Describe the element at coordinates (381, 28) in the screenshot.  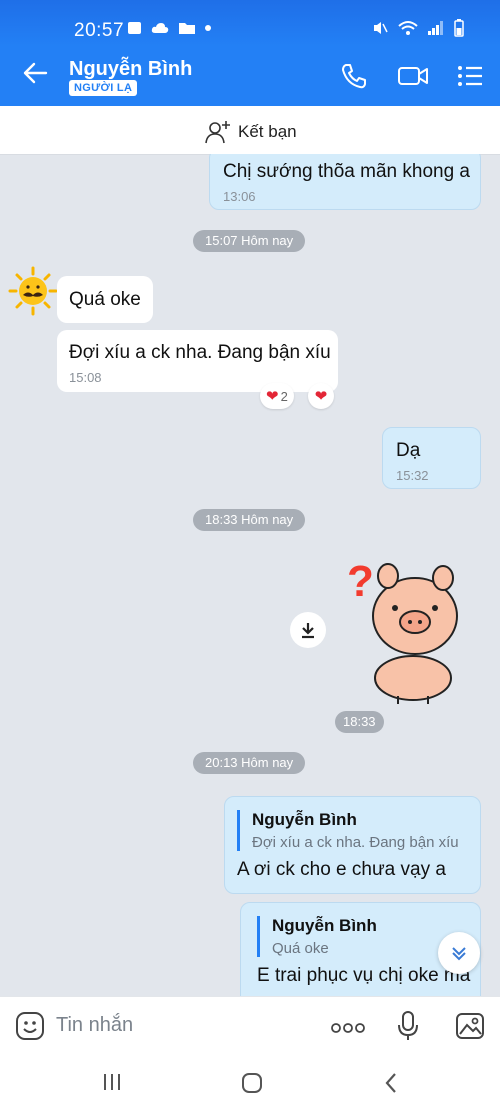
I see `mute-icon` at that location.